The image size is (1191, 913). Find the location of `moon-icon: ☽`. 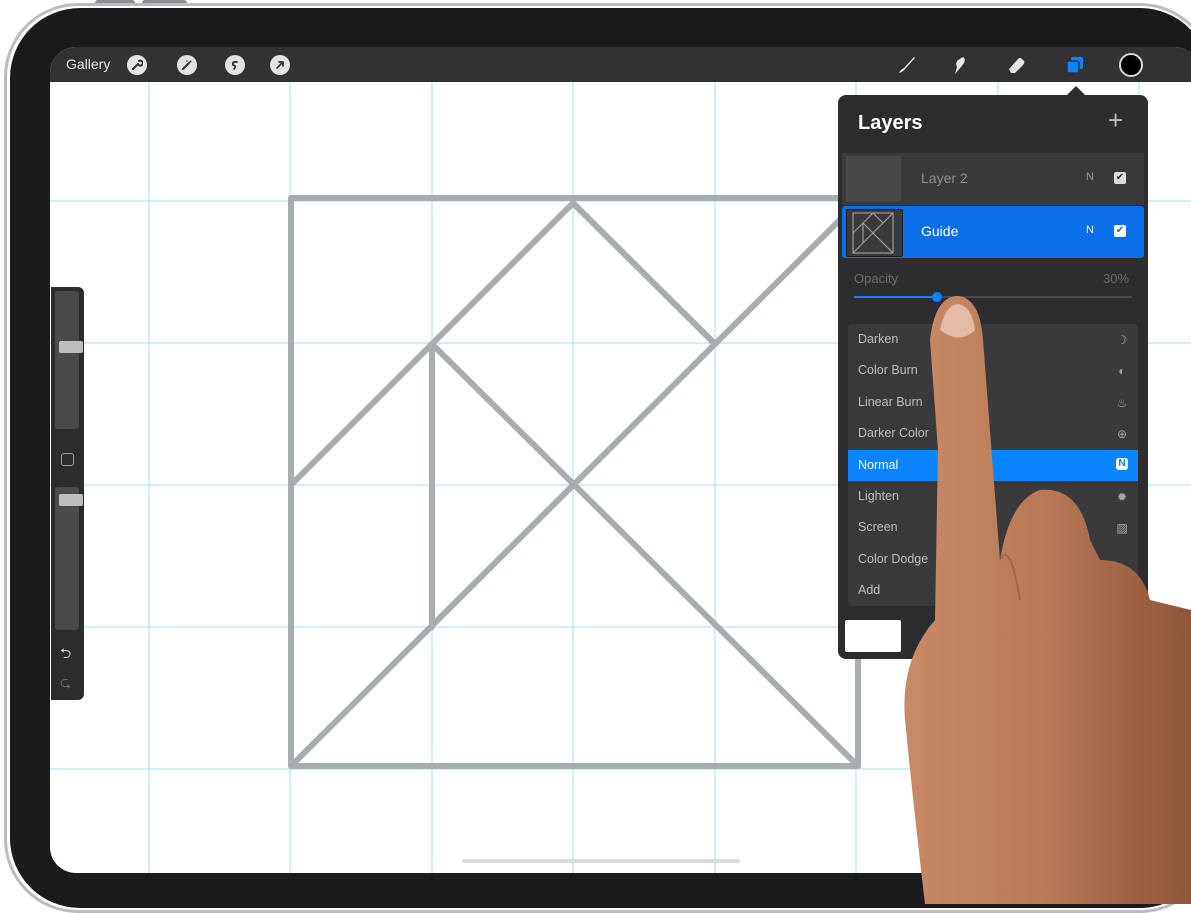

moon-icon: ☽ is located at coordinates (1122, 340).